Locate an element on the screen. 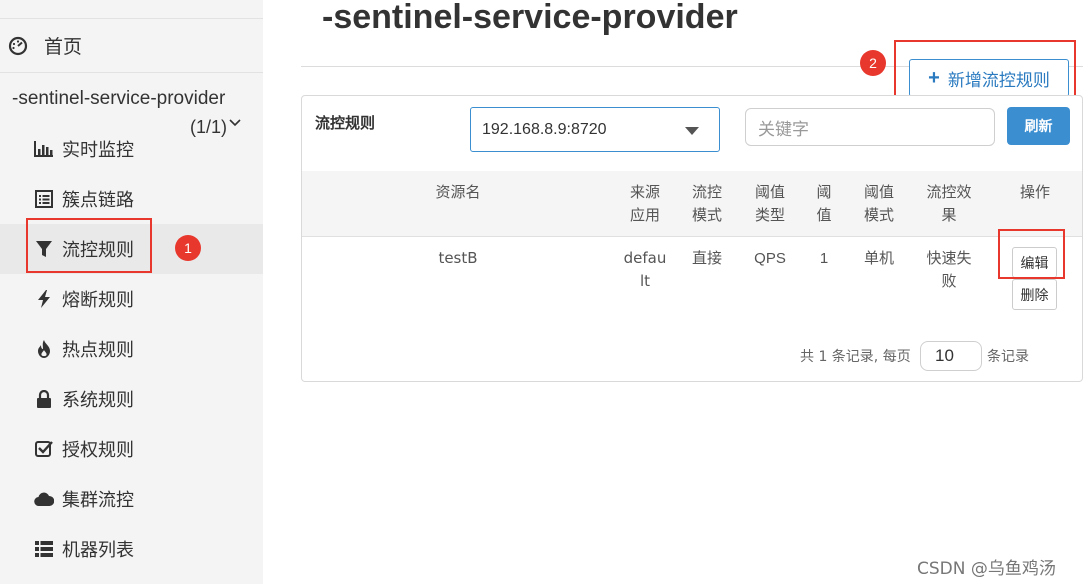  column-header-control-behavior: 流控效果 is located at coordinates (949, 203).